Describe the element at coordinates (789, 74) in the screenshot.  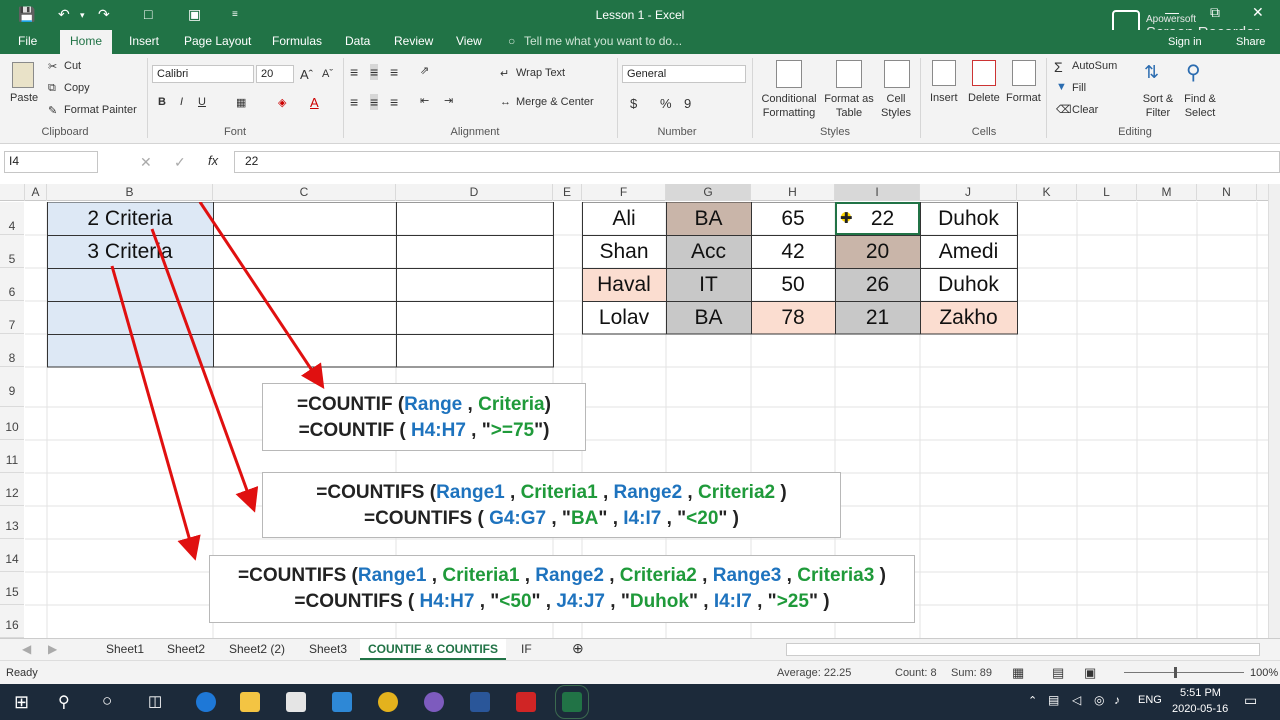
I see `conditional-formatting-icon` at that location.